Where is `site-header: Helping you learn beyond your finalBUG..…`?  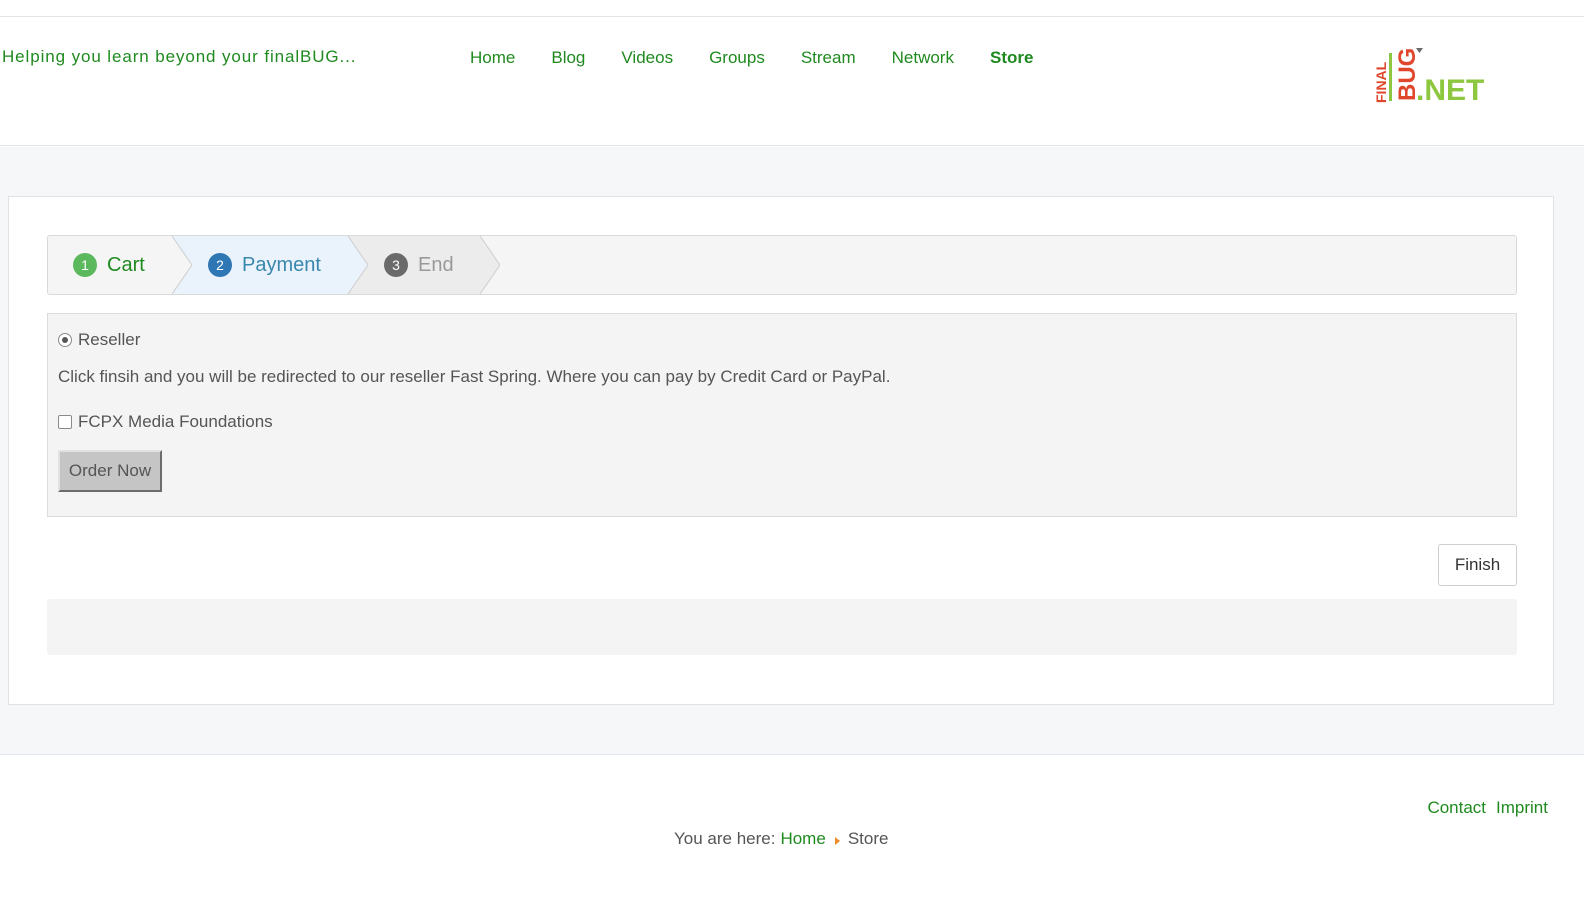 site-header: Helping you learn beyond your finalBUG..… is located at coordinates (792, 81).